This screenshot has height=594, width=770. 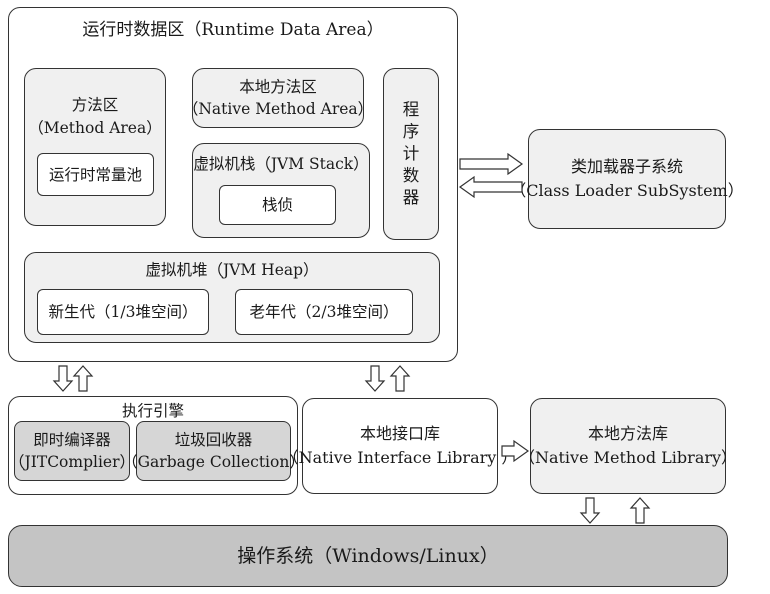 I want to click on arrow-left-icon, so click(x=490, y=187).